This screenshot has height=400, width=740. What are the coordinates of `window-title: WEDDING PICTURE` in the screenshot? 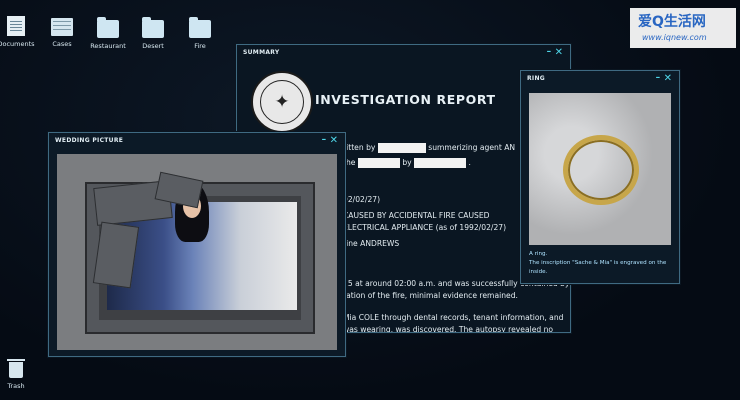 It's located at (89, 140).